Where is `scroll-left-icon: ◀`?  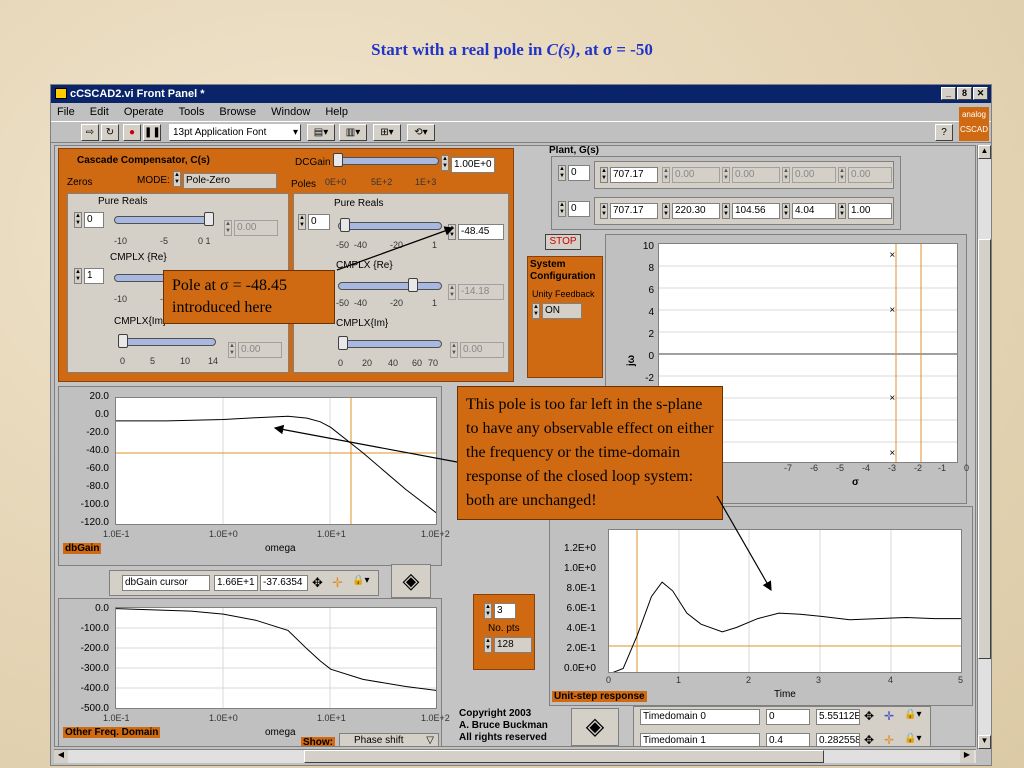
scroll-left-icon: ◀ is located at coordinates (61, 756).